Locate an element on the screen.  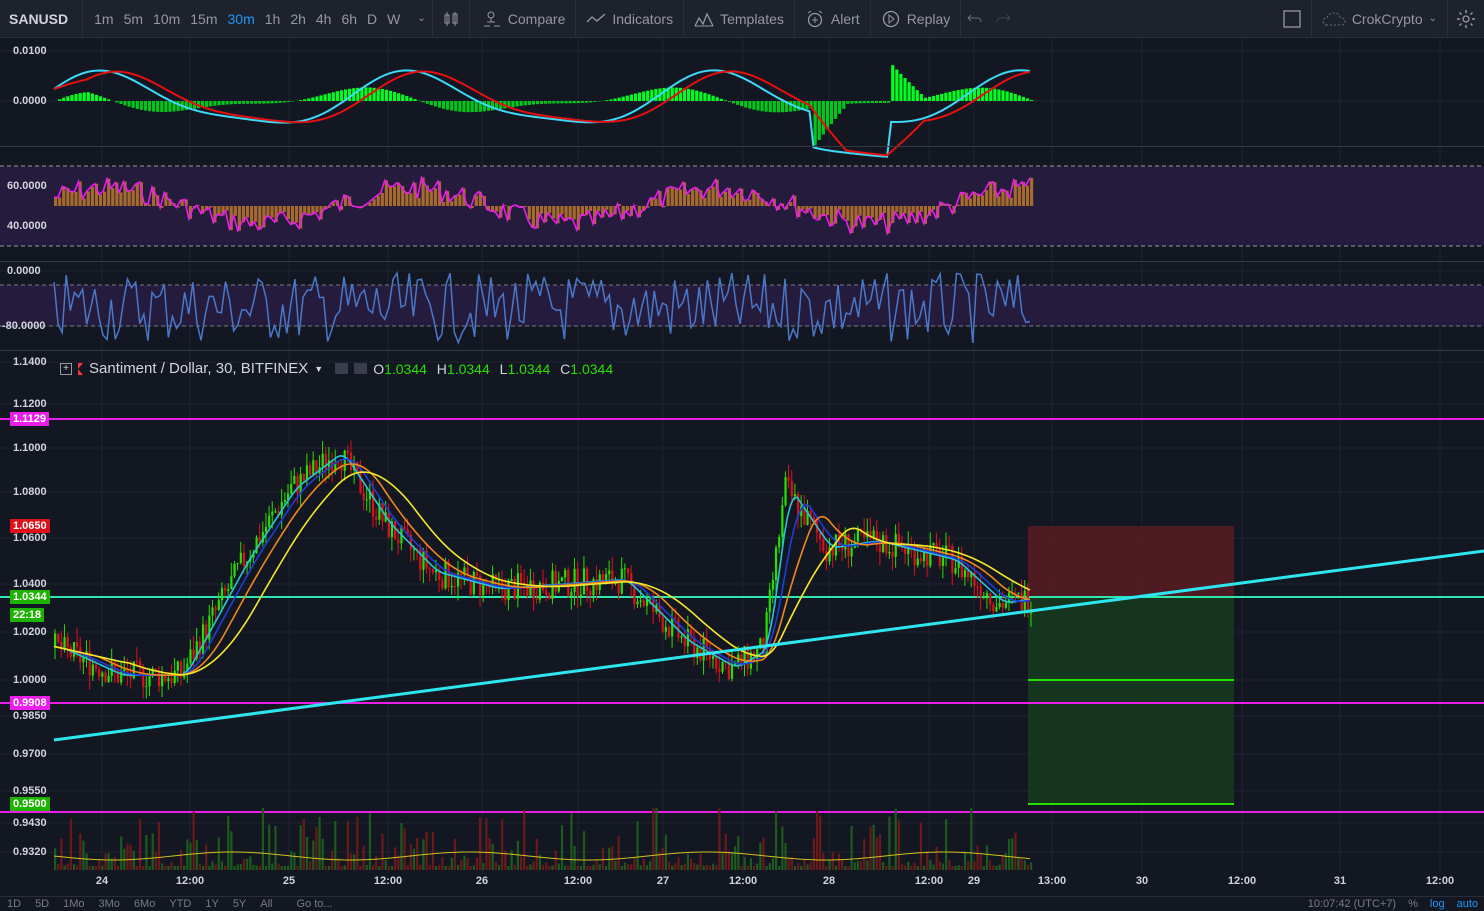
interval-2h: 2h is located at coordinates (298, 19).